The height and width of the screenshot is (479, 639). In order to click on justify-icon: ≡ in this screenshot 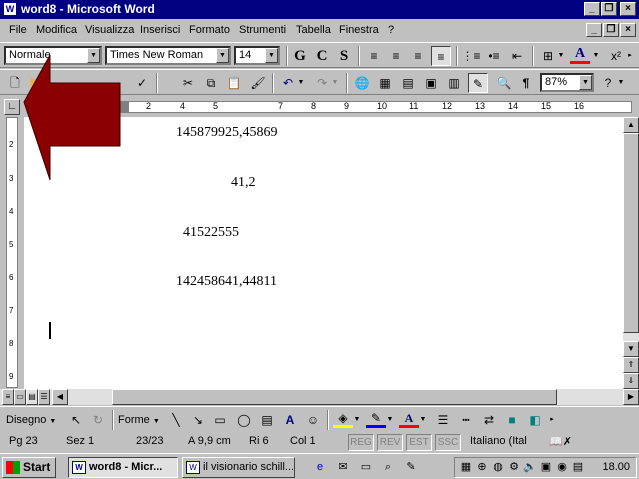, I will do `click(441, 56)`.